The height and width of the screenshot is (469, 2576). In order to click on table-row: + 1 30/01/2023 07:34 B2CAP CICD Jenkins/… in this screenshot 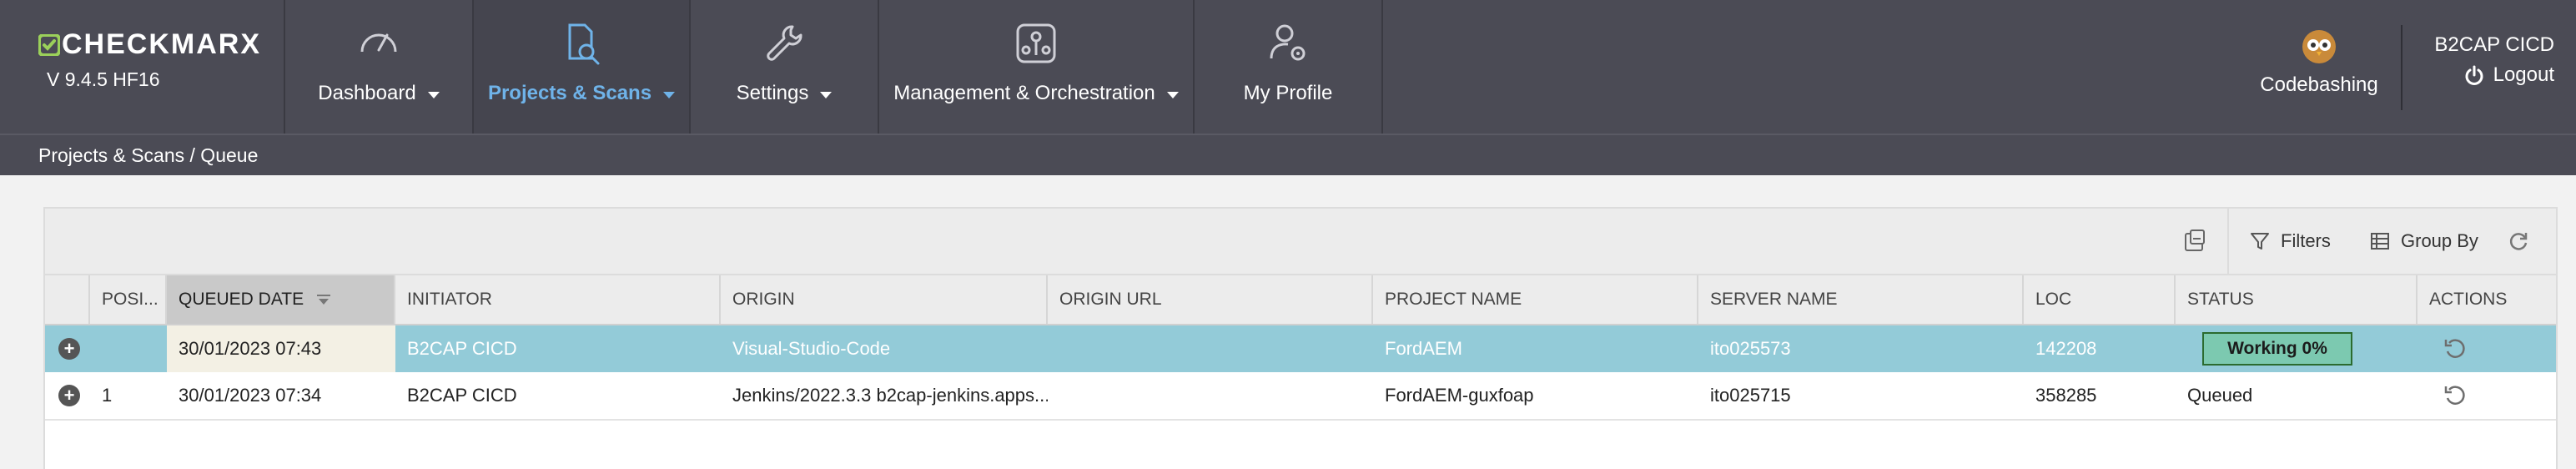, I will do `click(1300, 396)`.